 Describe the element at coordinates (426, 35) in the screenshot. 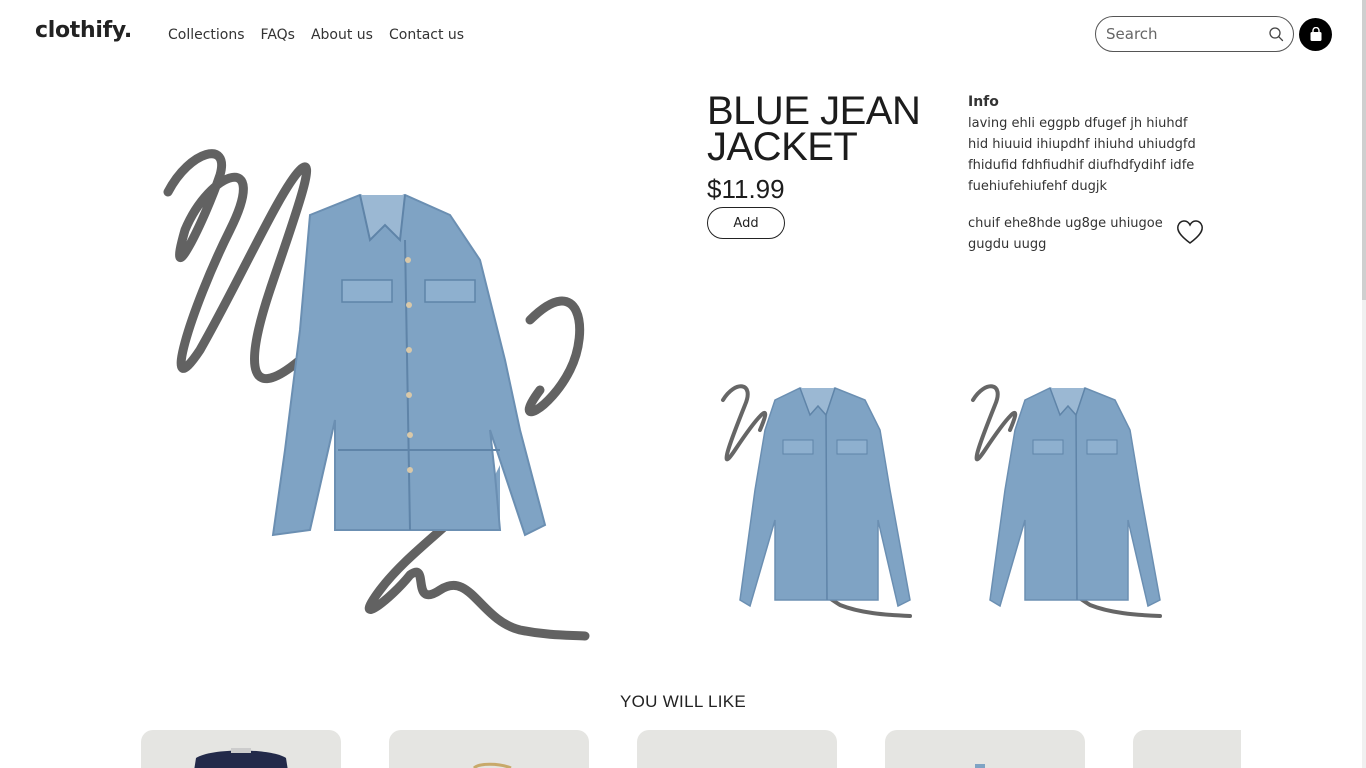

I see `nav-contact-us: Contact us` at that location.